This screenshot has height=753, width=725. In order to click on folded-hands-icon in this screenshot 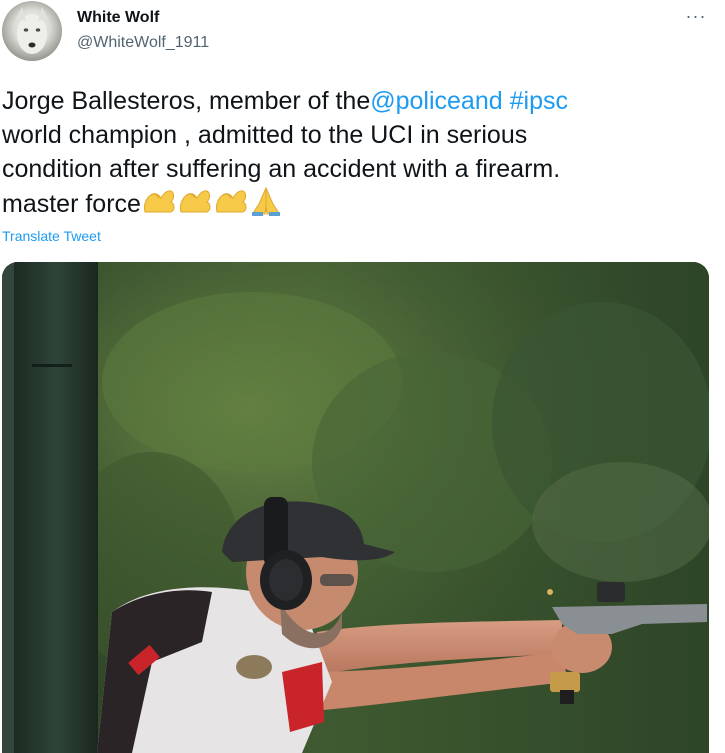, I will do `click(266, 205)`.